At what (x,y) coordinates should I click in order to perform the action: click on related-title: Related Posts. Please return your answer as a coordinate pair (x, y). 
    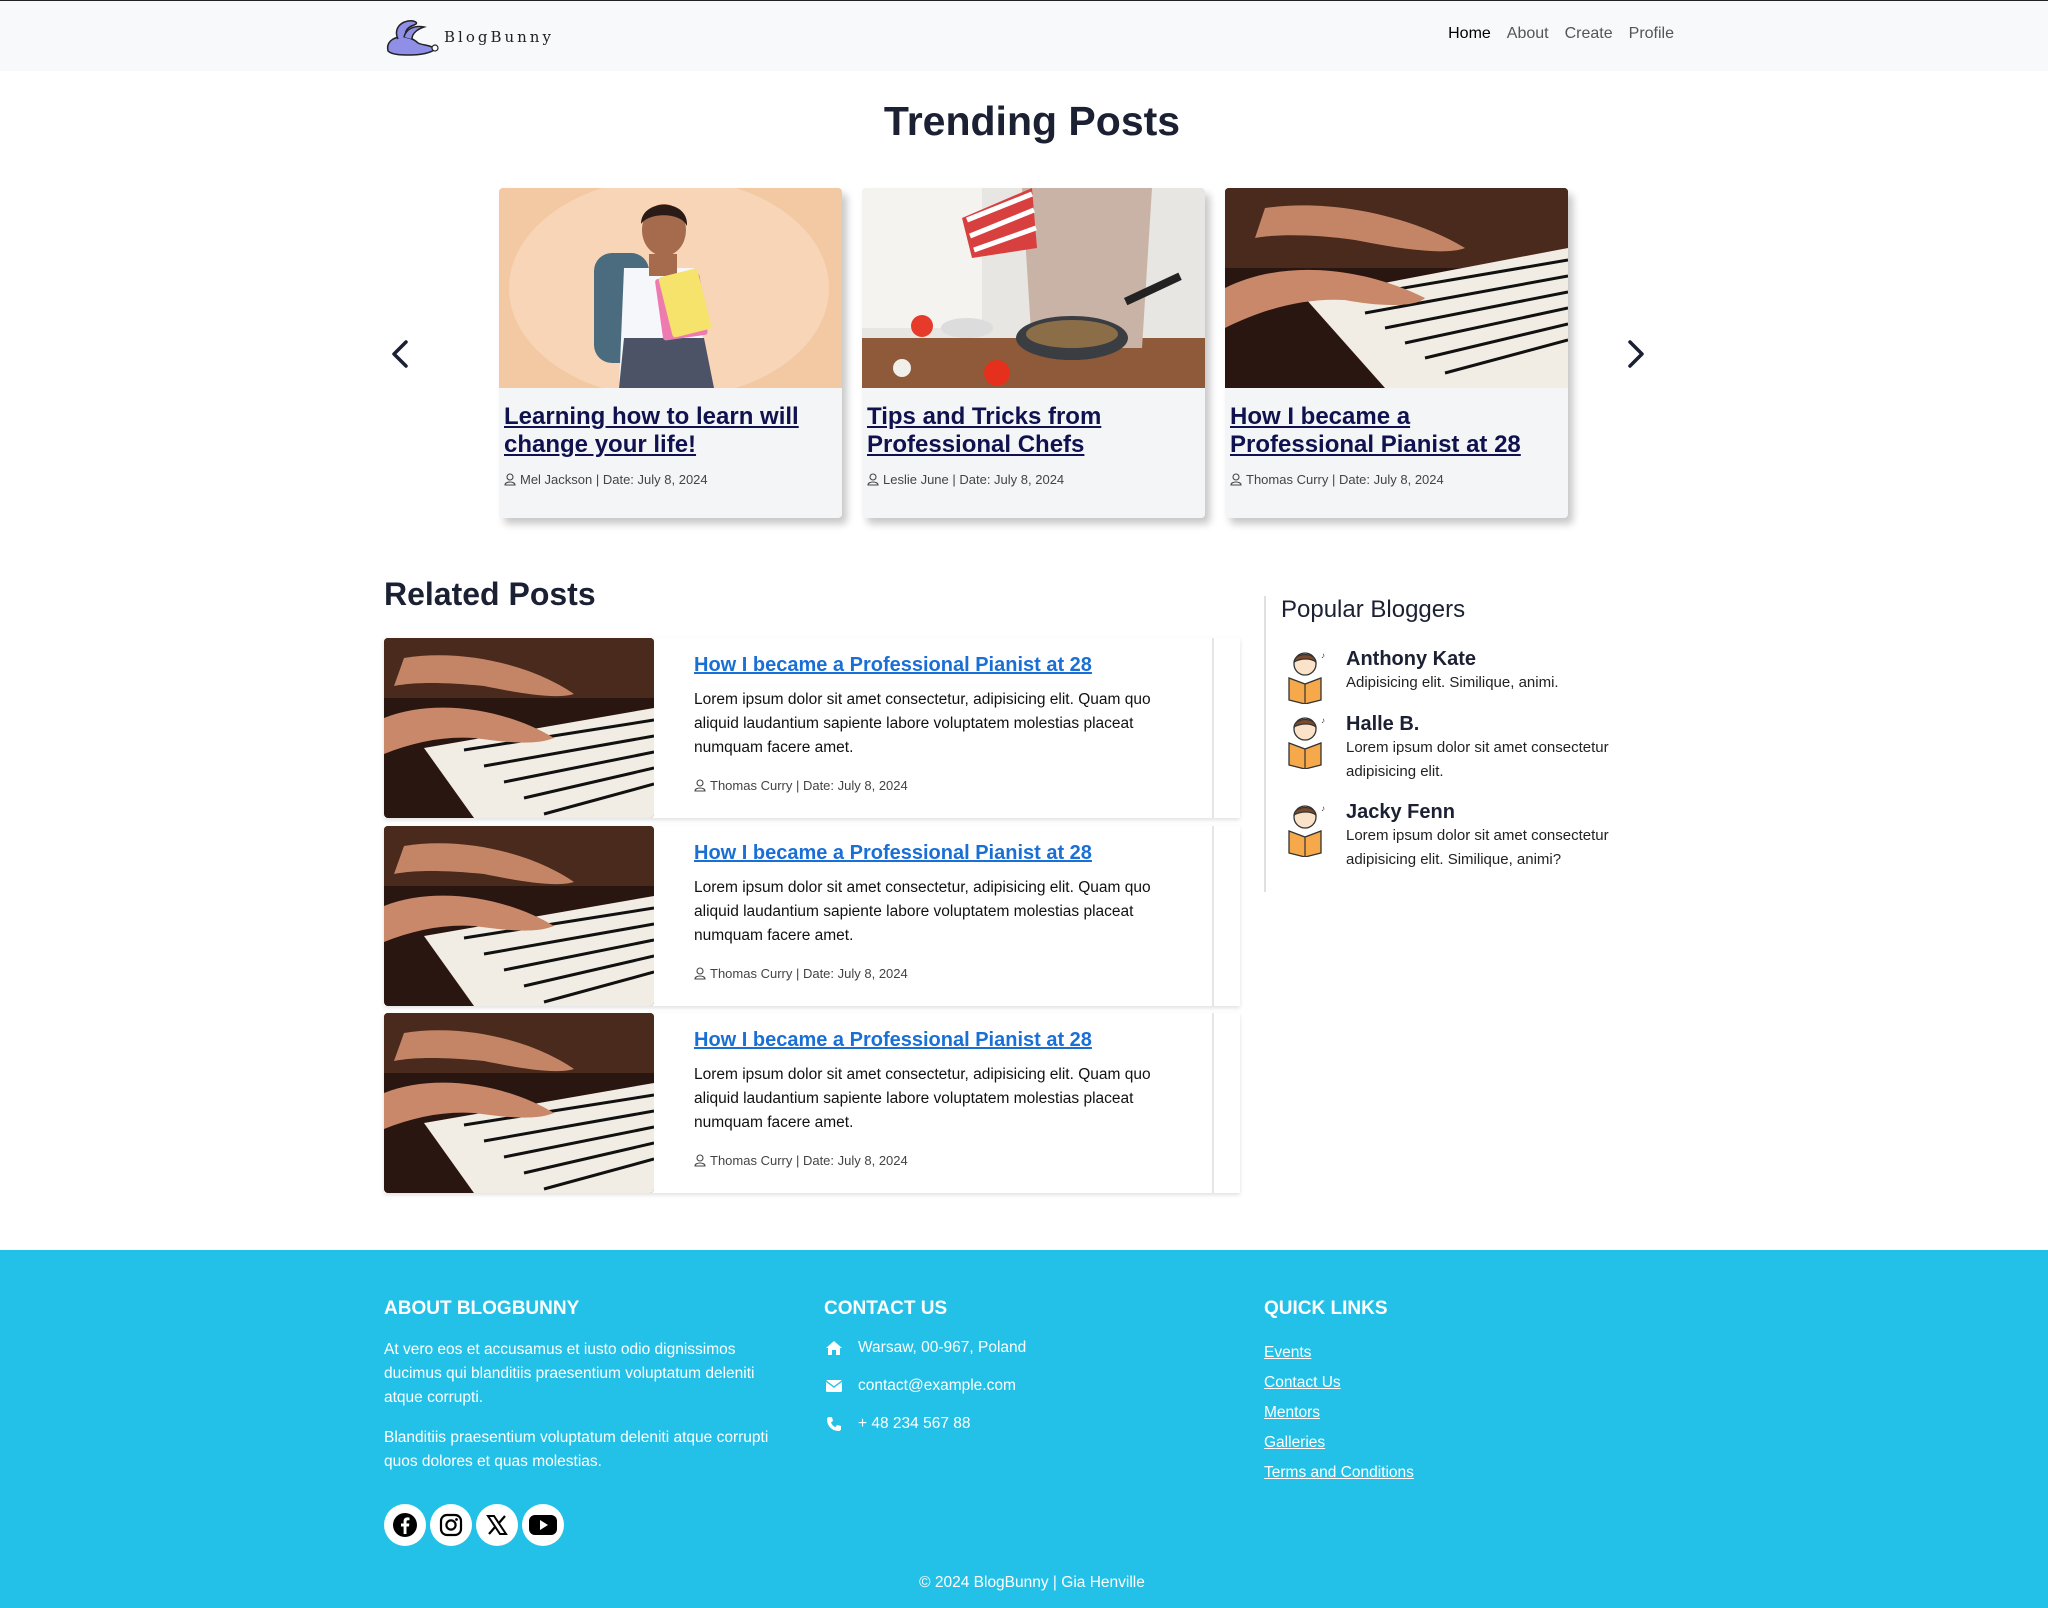
    Looking at the image, I should click on (490, 594).